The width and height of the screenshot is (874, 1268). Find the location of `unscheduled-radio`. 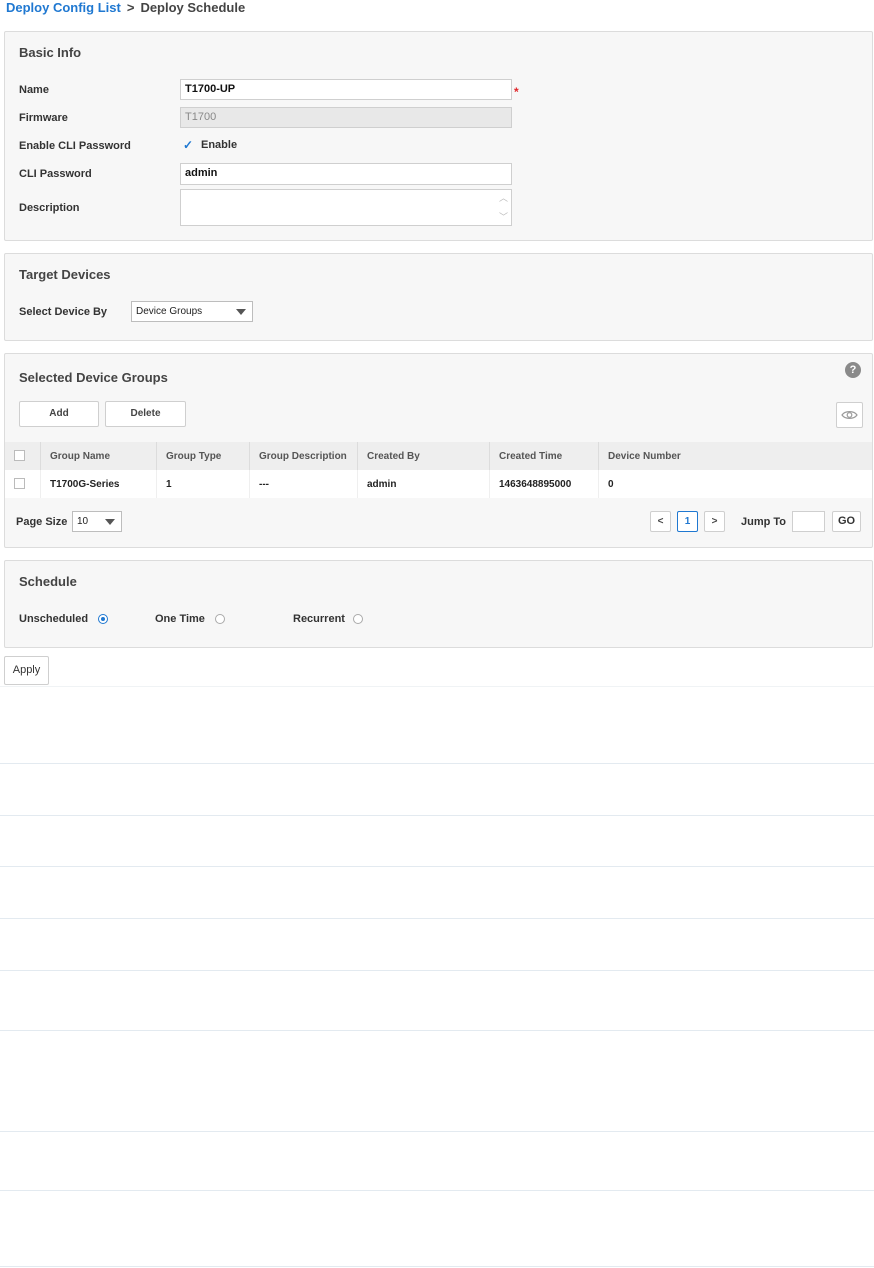

unscheduled-radio is located at coordinates (103, 619).